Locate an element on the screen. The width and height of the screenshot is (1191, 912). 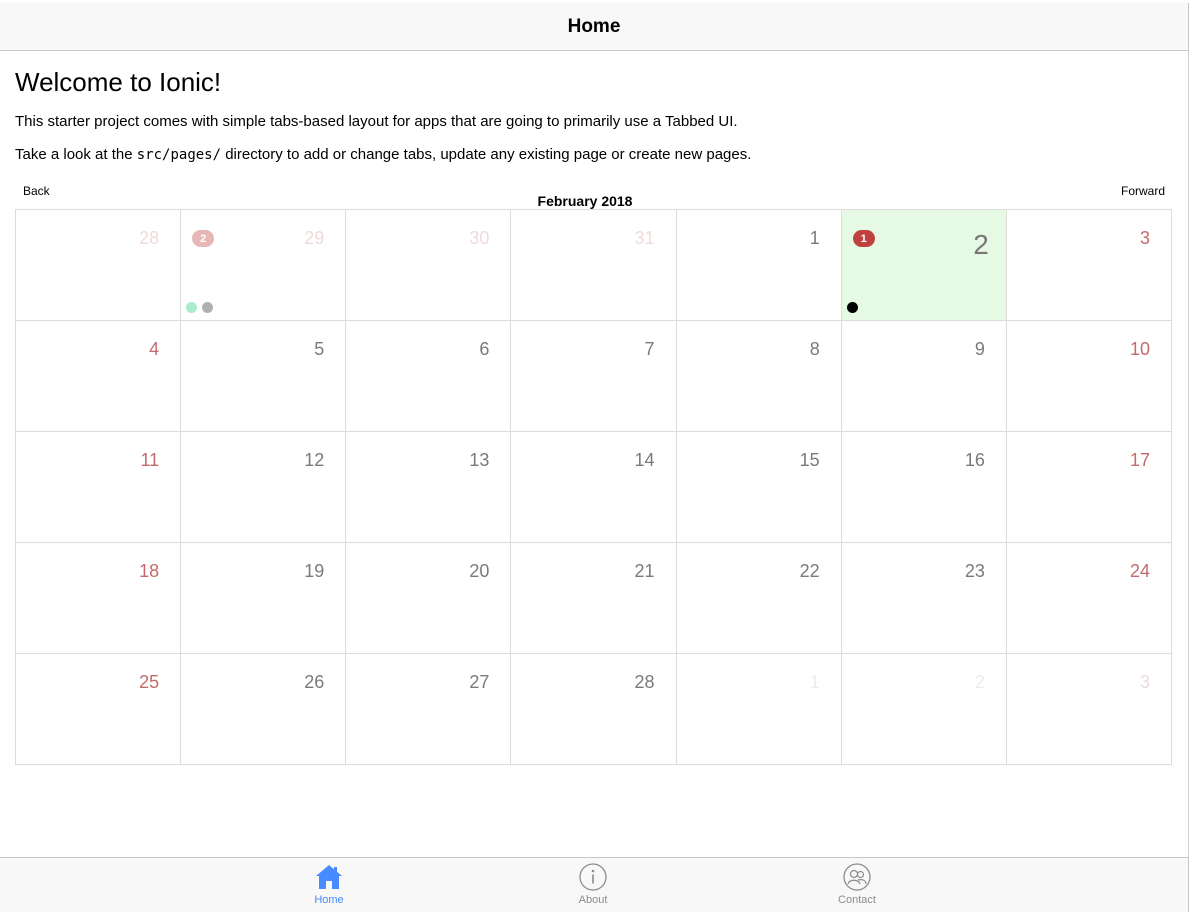
calendar-day-cell: 7 is located at coordinates (594, 376).